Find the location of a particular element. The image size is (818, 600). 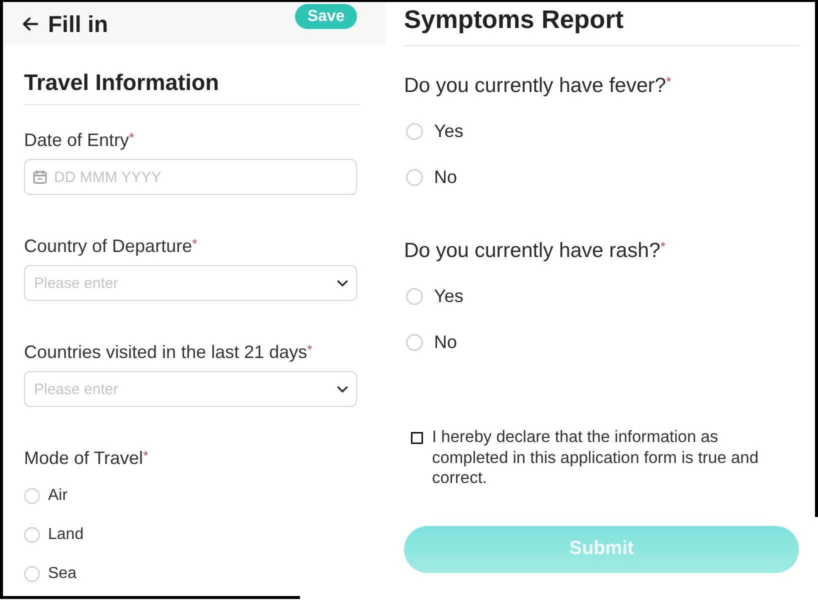

field-label: Do you currently have fever? is located at coordinates (535, 86).